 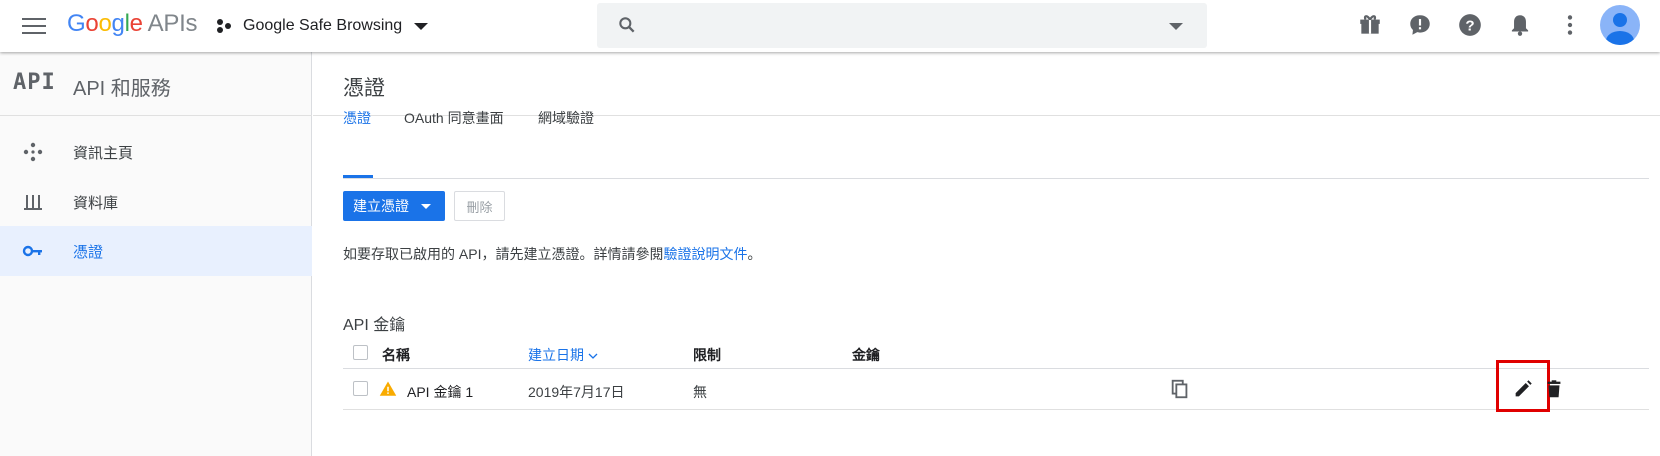 I want to click on create-credentials-button: 建立憑證, so click(x=394, y=206).